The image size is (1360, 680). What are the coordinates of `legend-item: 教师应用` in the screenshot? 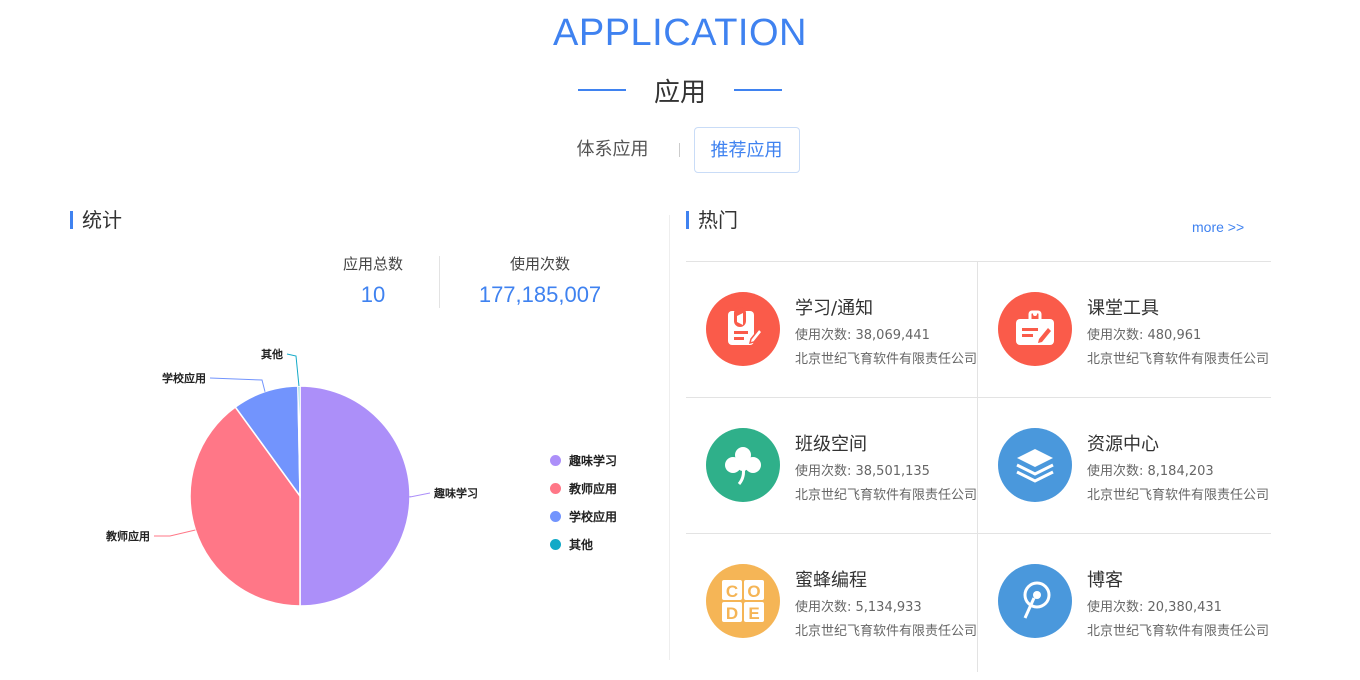 It's located at (583, 488).